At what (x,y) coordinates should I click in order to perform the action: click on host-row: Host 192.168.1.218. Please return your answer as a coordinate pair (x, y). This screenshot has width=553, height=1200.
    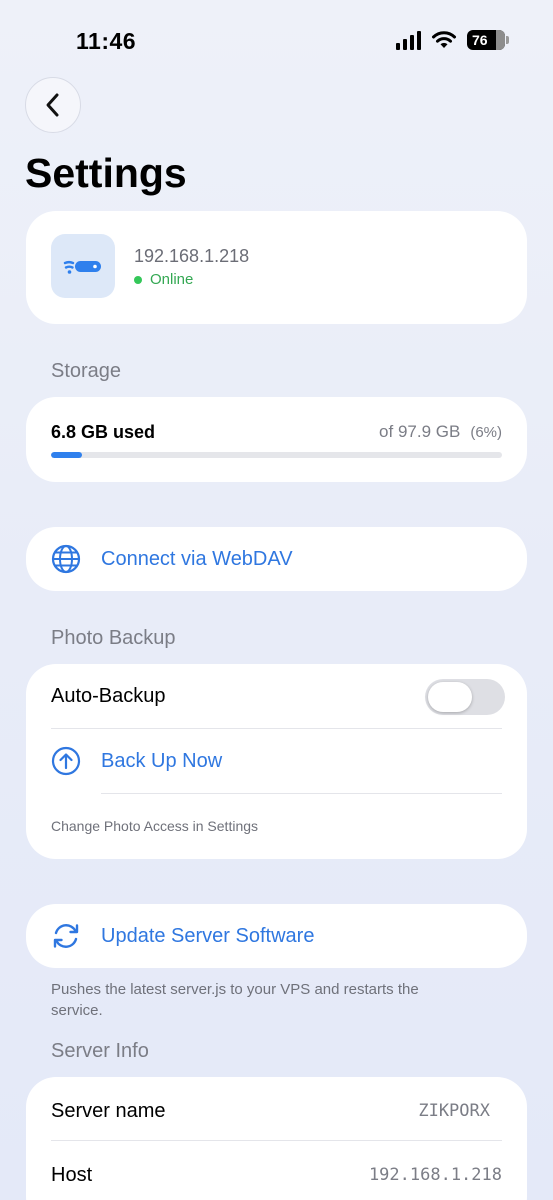
    Looking at the image, I should click on (276, 1171).